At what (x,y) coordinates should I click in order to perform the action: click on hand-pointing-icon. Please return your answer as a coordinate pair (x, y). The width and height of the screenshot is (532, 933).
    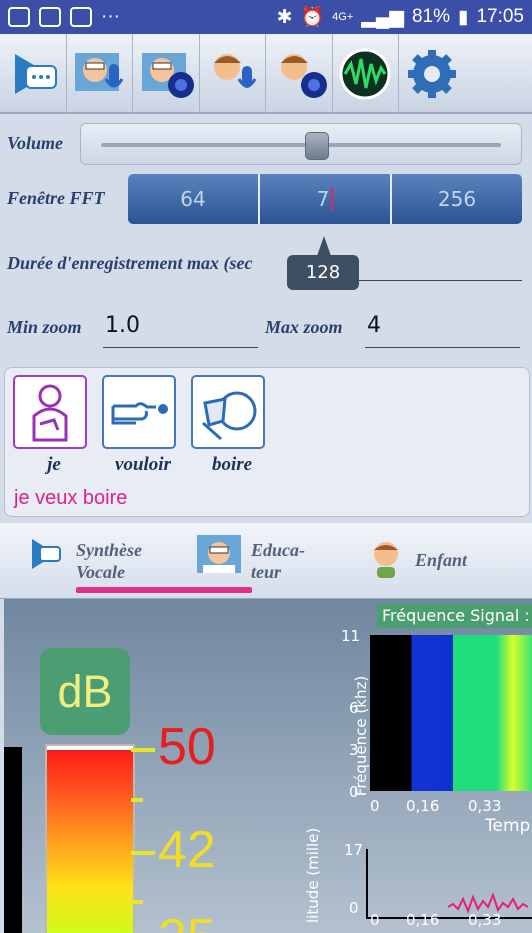
    Looking at the image, I should click on (139, 413).